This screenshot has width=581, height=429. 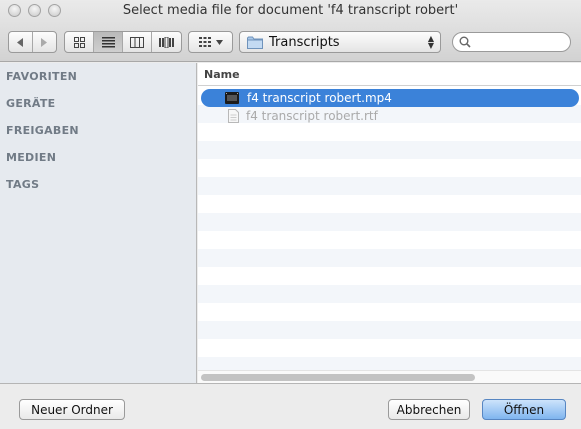 I want to click on file-name: f4 transcript robert.rtf, so click(x=312, y=116).